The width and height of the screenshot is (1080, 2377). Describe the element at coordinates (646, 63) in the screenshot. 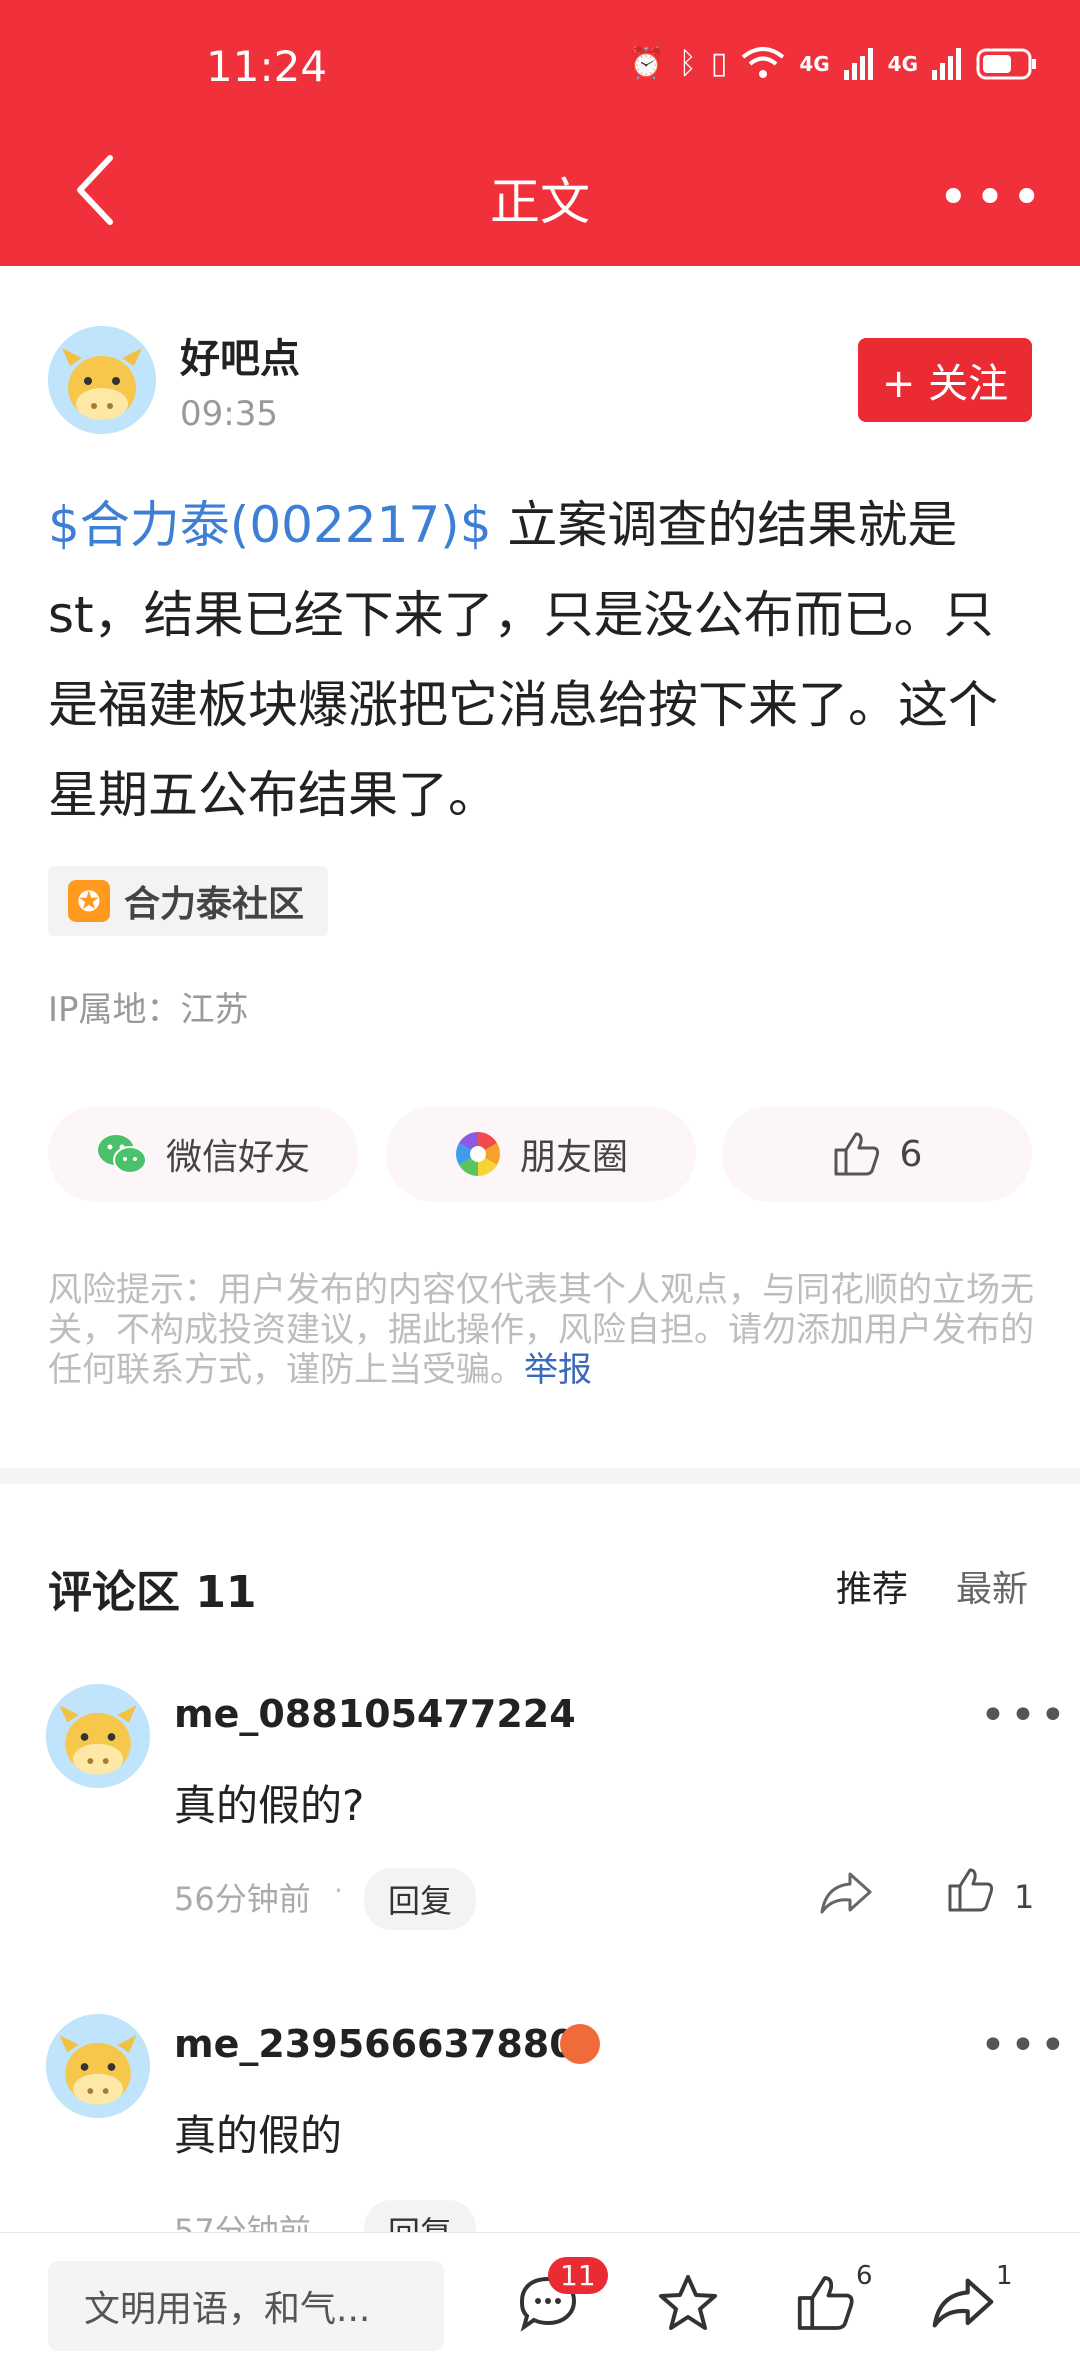

I see `alarm-icon: ⏰` at that location.